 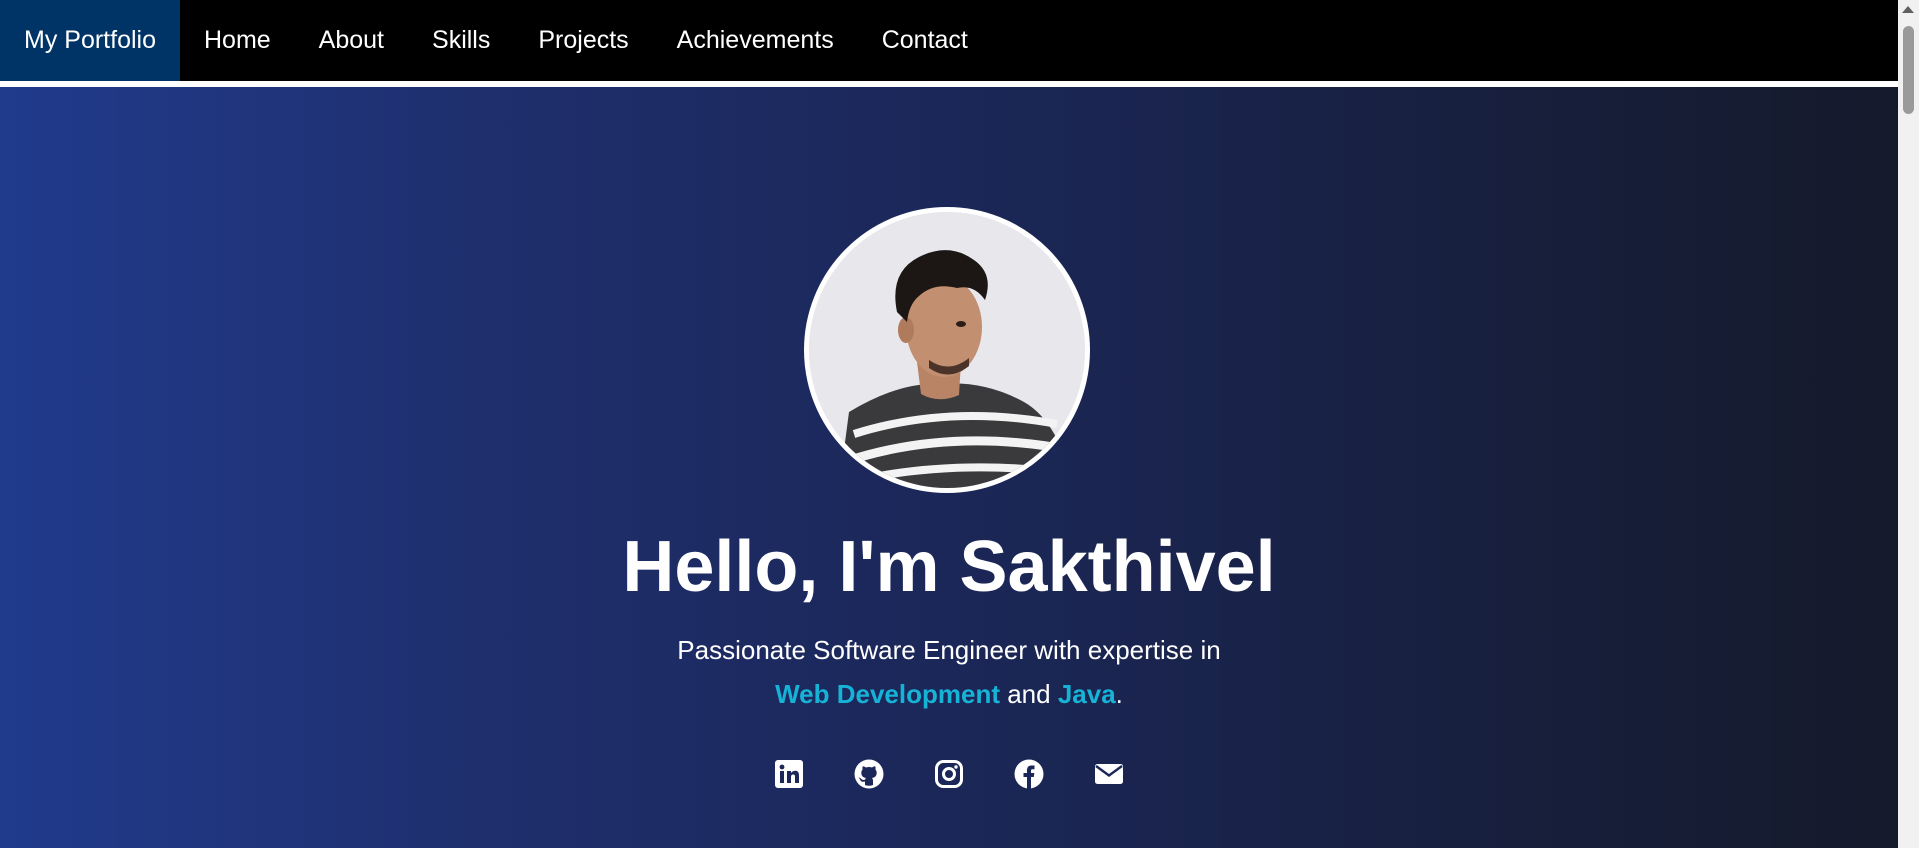 I want to click on scrollbar-thumb, so click(x=1908, y=70).